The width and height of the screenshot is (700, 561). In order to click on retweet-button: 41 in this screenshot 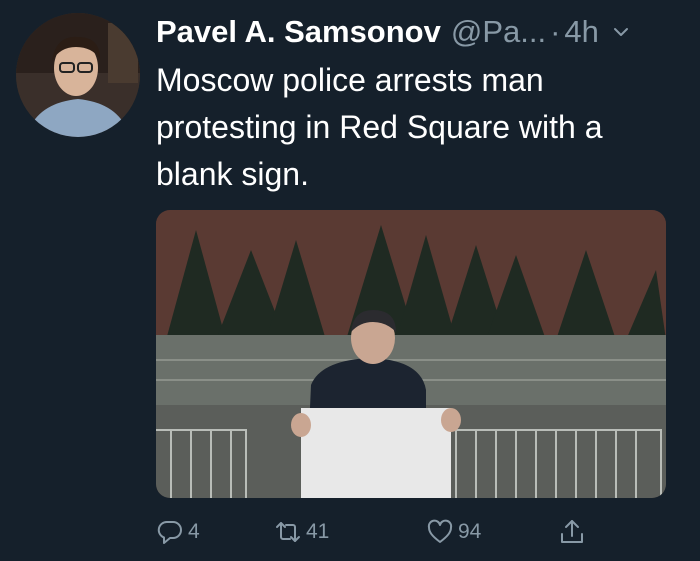, I will do `click(301, 532)`.